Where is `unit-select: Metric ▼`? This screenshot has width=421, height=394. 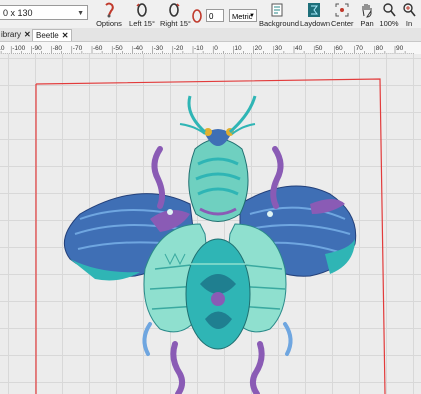 unit-select: Metric ▼ is located at coordinates (243, 15).